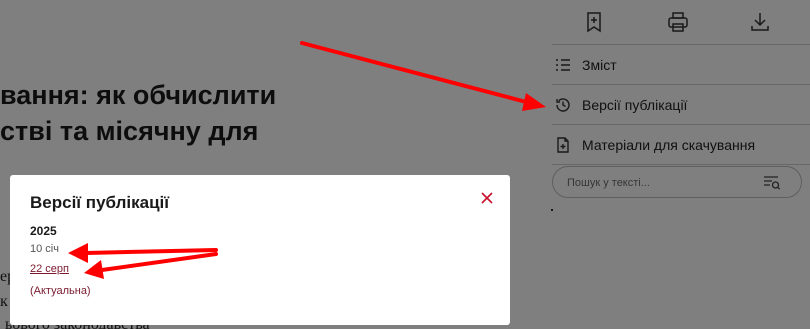 This screenshot has height=329, width=810. What do you see at coordinates (100, 202) in the screenshot?
I see `dialog-title: Версії публікації` at bounding box center [100, 202].